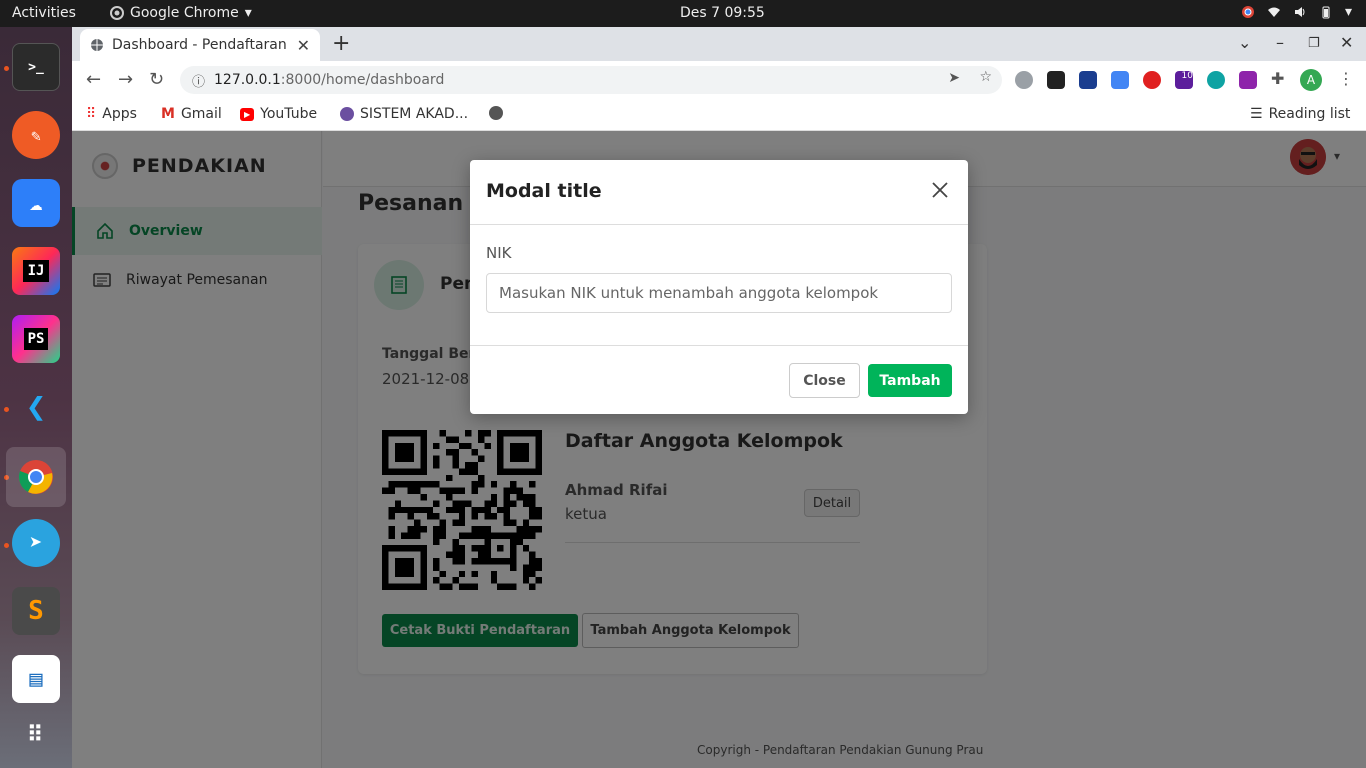 The width and height of the screenshot is (1366, 768). Describe the element at coordinates (248, 13) in the screenshot. I see `chevron-down-icon: ▾` at that location.